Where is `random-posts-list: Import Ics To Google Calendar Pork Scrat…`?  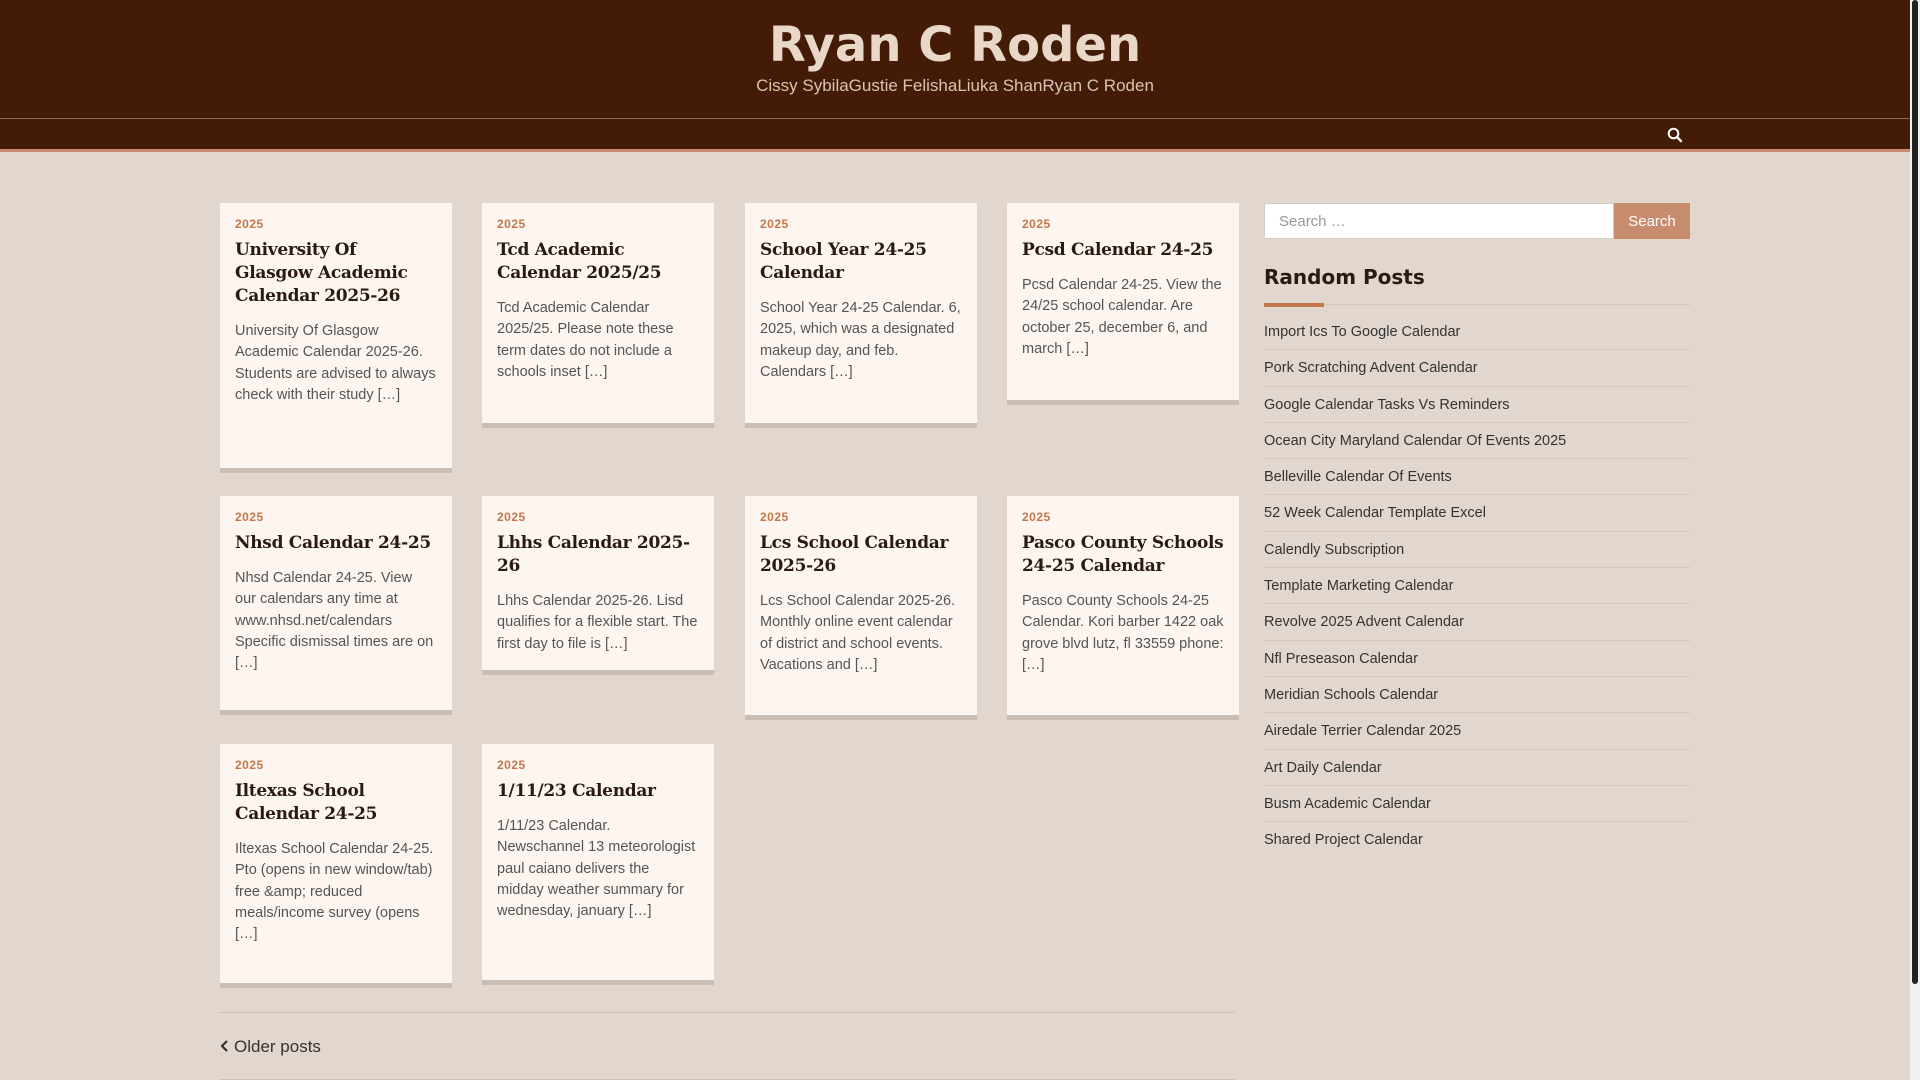 random-posts-list: Import Ics To Google Calendar Pork Scrat… is located at coordinates (1477, 586).